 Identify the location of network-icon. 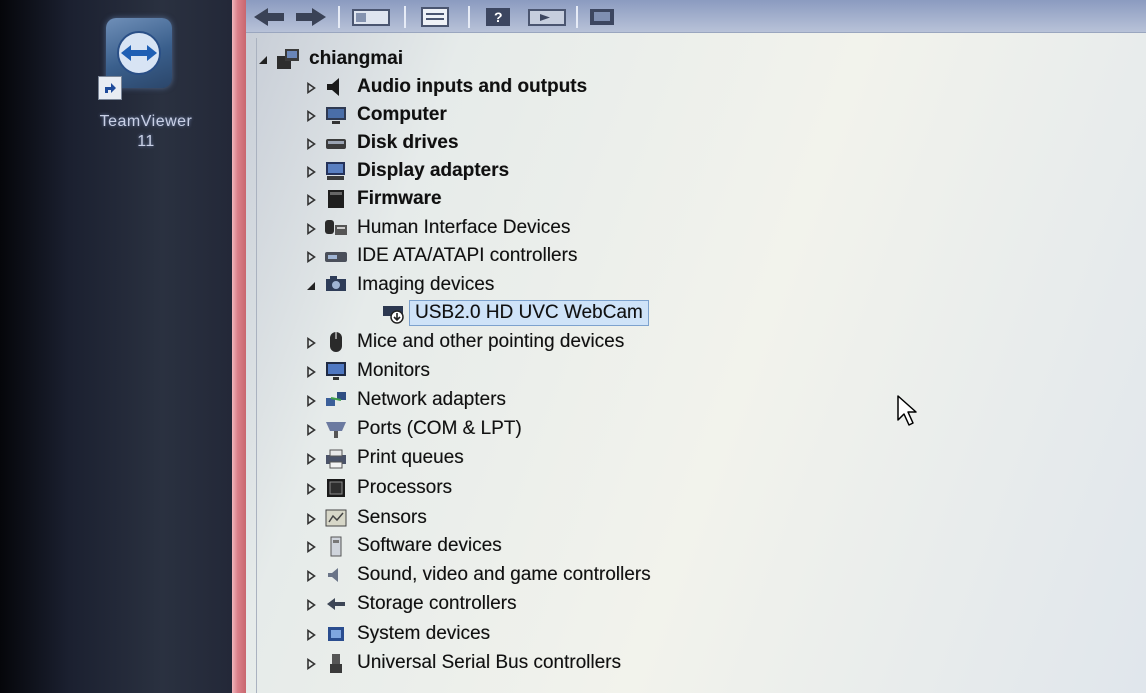
(336, 400).